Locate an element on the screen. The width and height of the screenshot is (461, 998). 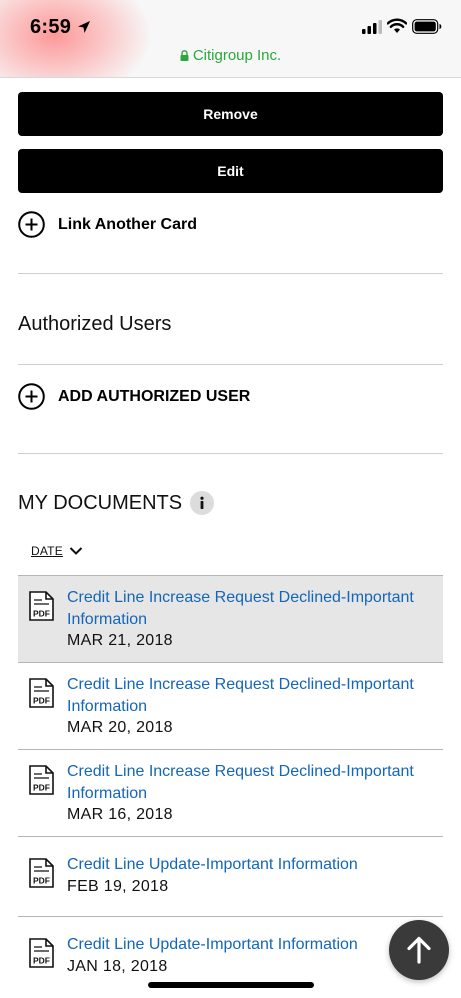
recording-indicator is located at coordinates (75, 38).